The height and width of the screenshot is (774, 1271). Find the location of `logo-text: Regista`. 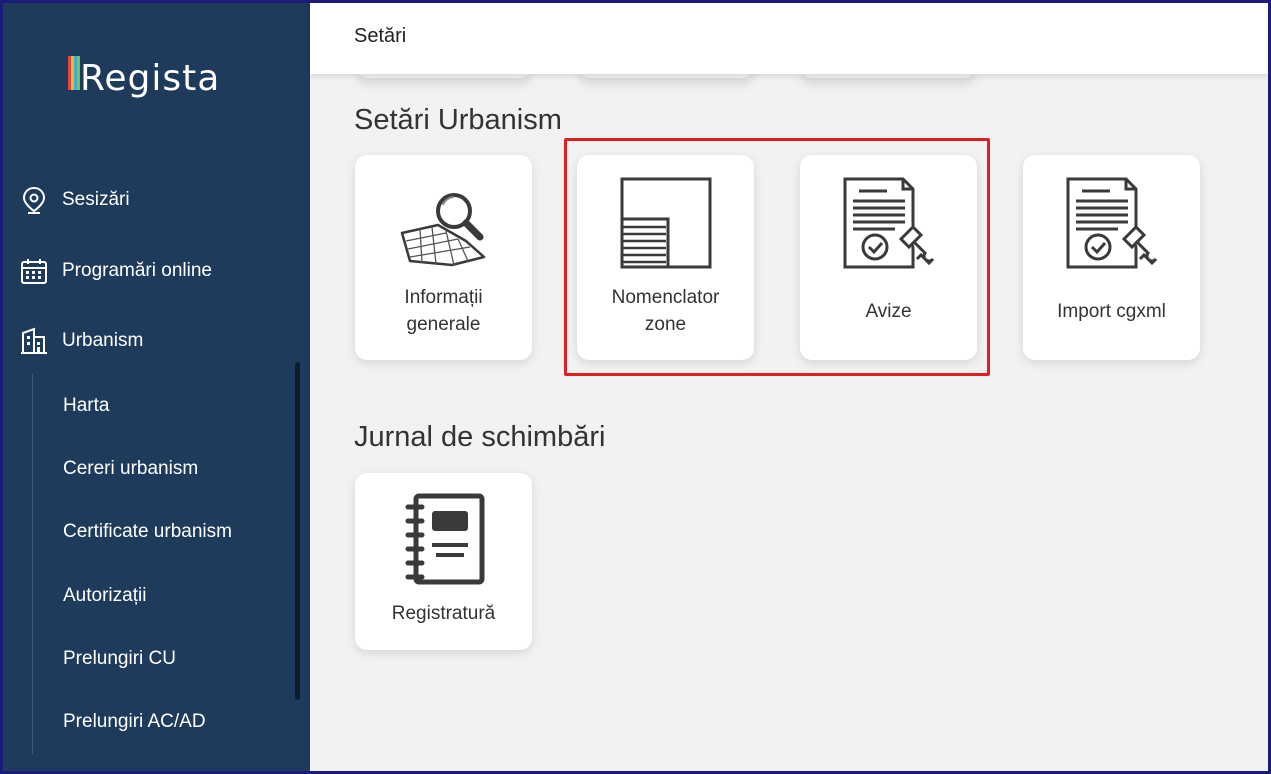

logo-text: Regista is located at coordinates (150, 78).